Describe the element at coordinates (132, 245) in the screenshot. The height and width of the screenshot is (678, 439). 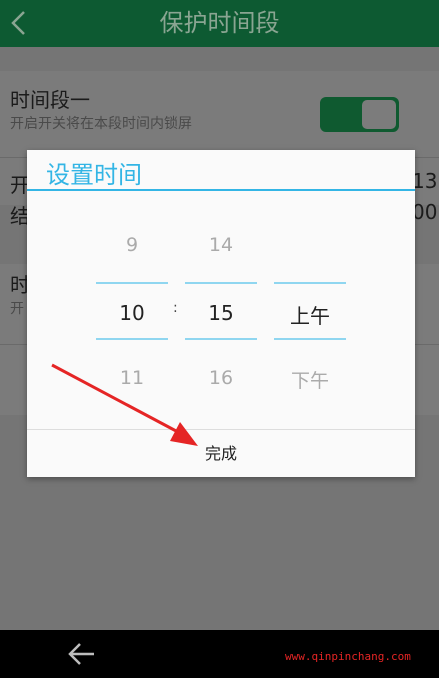
I see `hour-prev: 9` at that location.